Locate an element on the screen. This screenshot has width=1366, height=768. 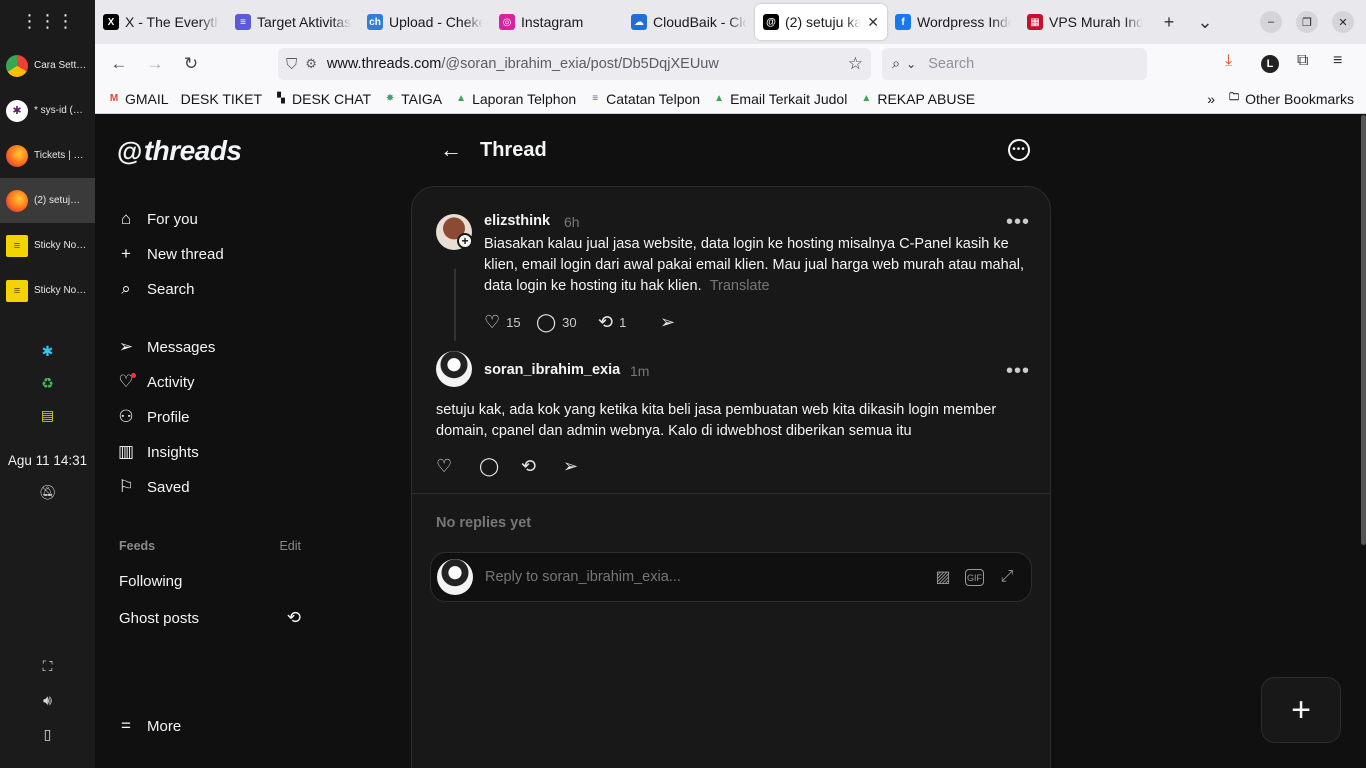
translate-link: Translate is located at coordinates (740, 286).